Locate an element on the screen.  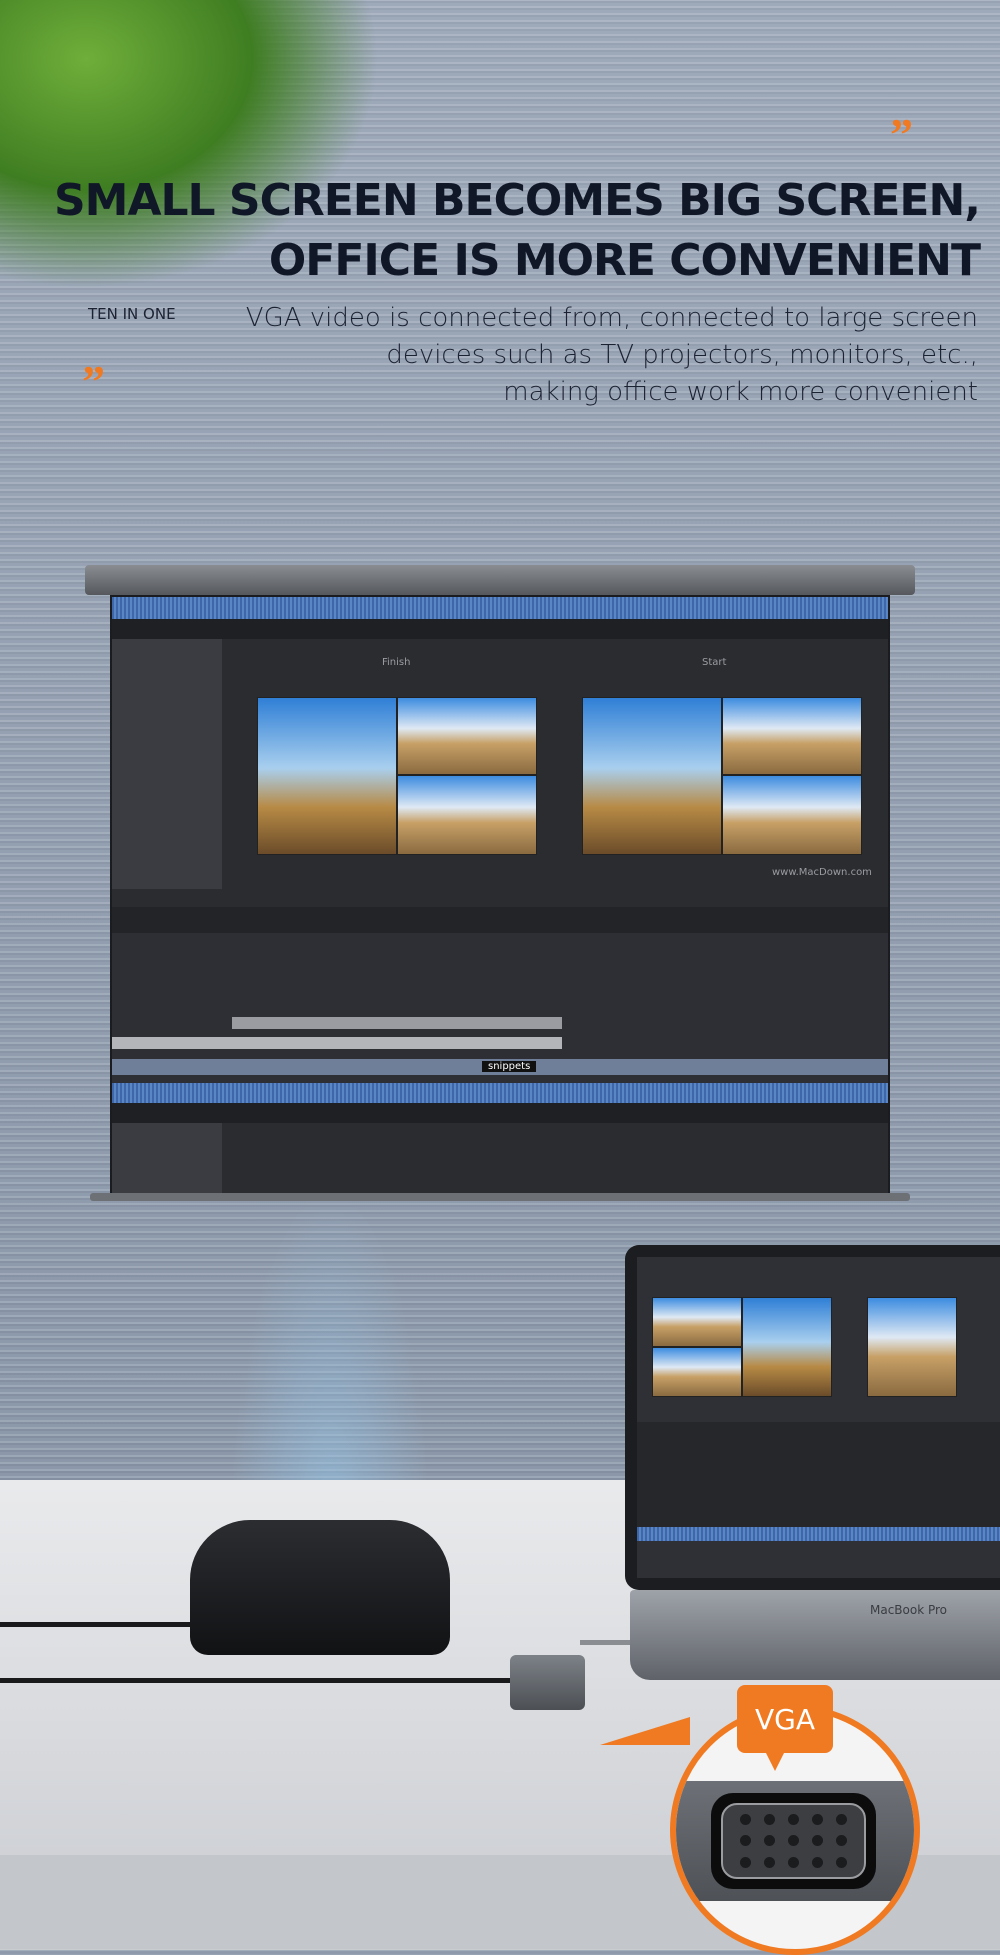
quote-mark-open: ” is located at coordinates (901, 134).